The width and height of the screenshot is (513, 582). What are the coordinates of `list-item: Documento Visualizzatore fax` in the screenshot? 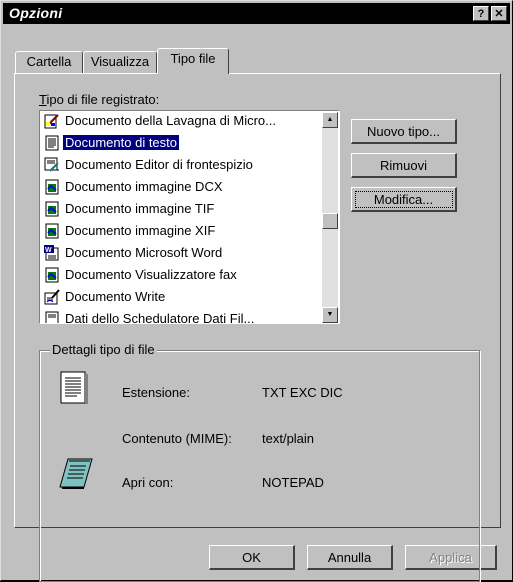 It's located at (180, 275).